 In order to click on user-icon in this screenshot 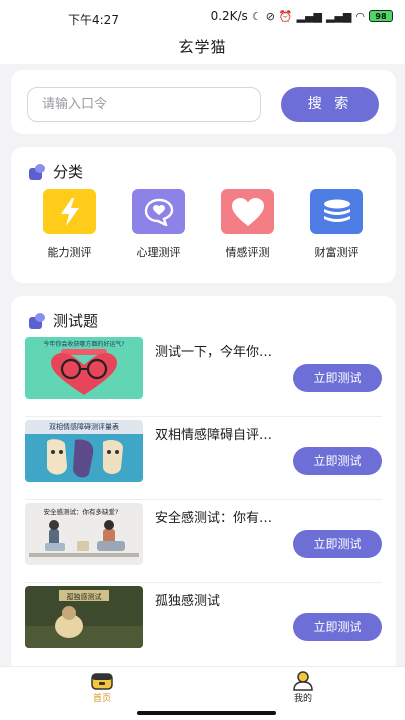, I will do `click(303, 681)`.